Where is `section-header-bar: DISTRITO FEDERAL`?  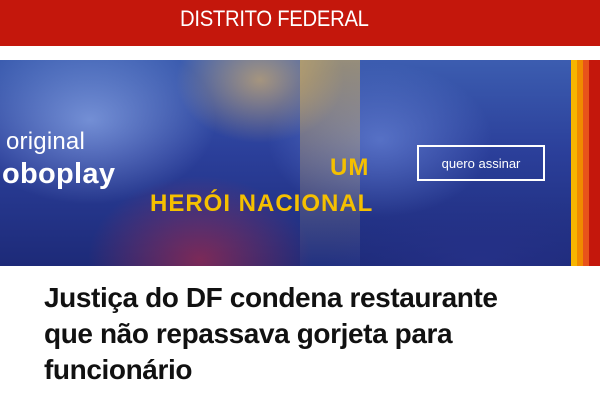 section-header-bar: DISTRITO FEDERAL is located at coordinates (300, 23).